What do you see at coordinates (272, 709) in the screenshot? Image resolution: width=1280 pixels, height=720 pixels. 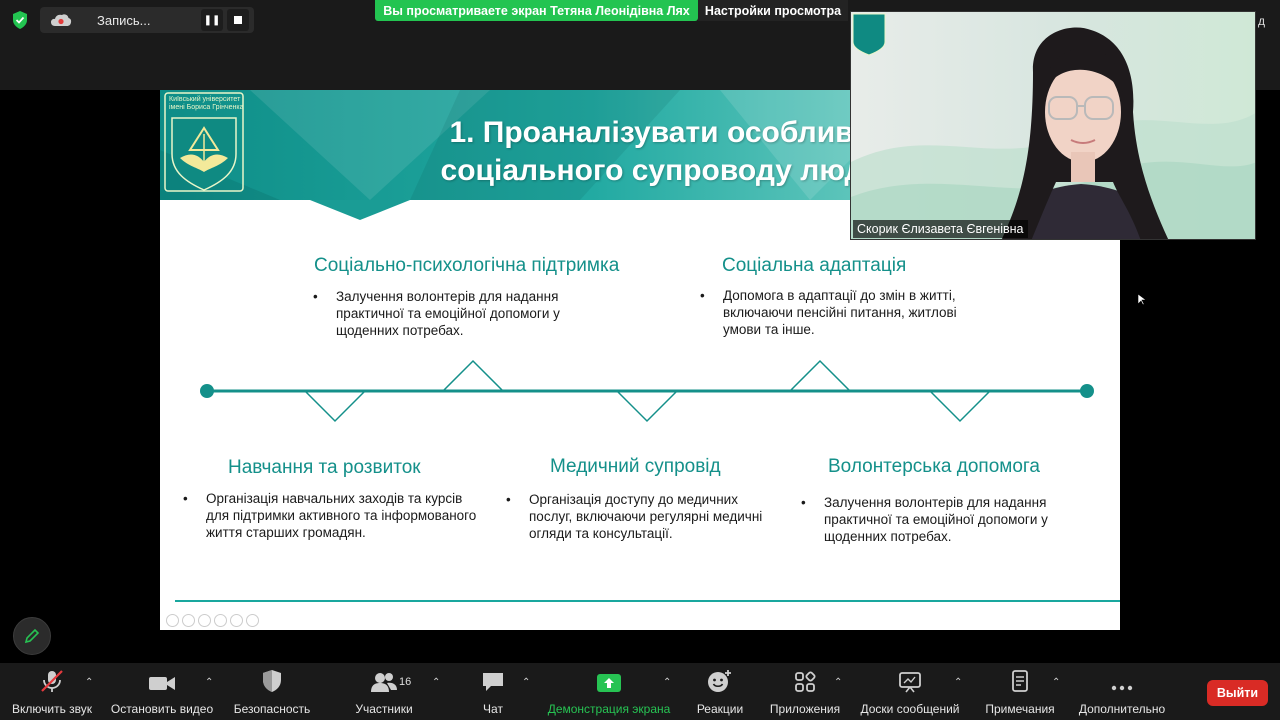 I see `security-label: Безопасность` at bounding box center [272, 709].